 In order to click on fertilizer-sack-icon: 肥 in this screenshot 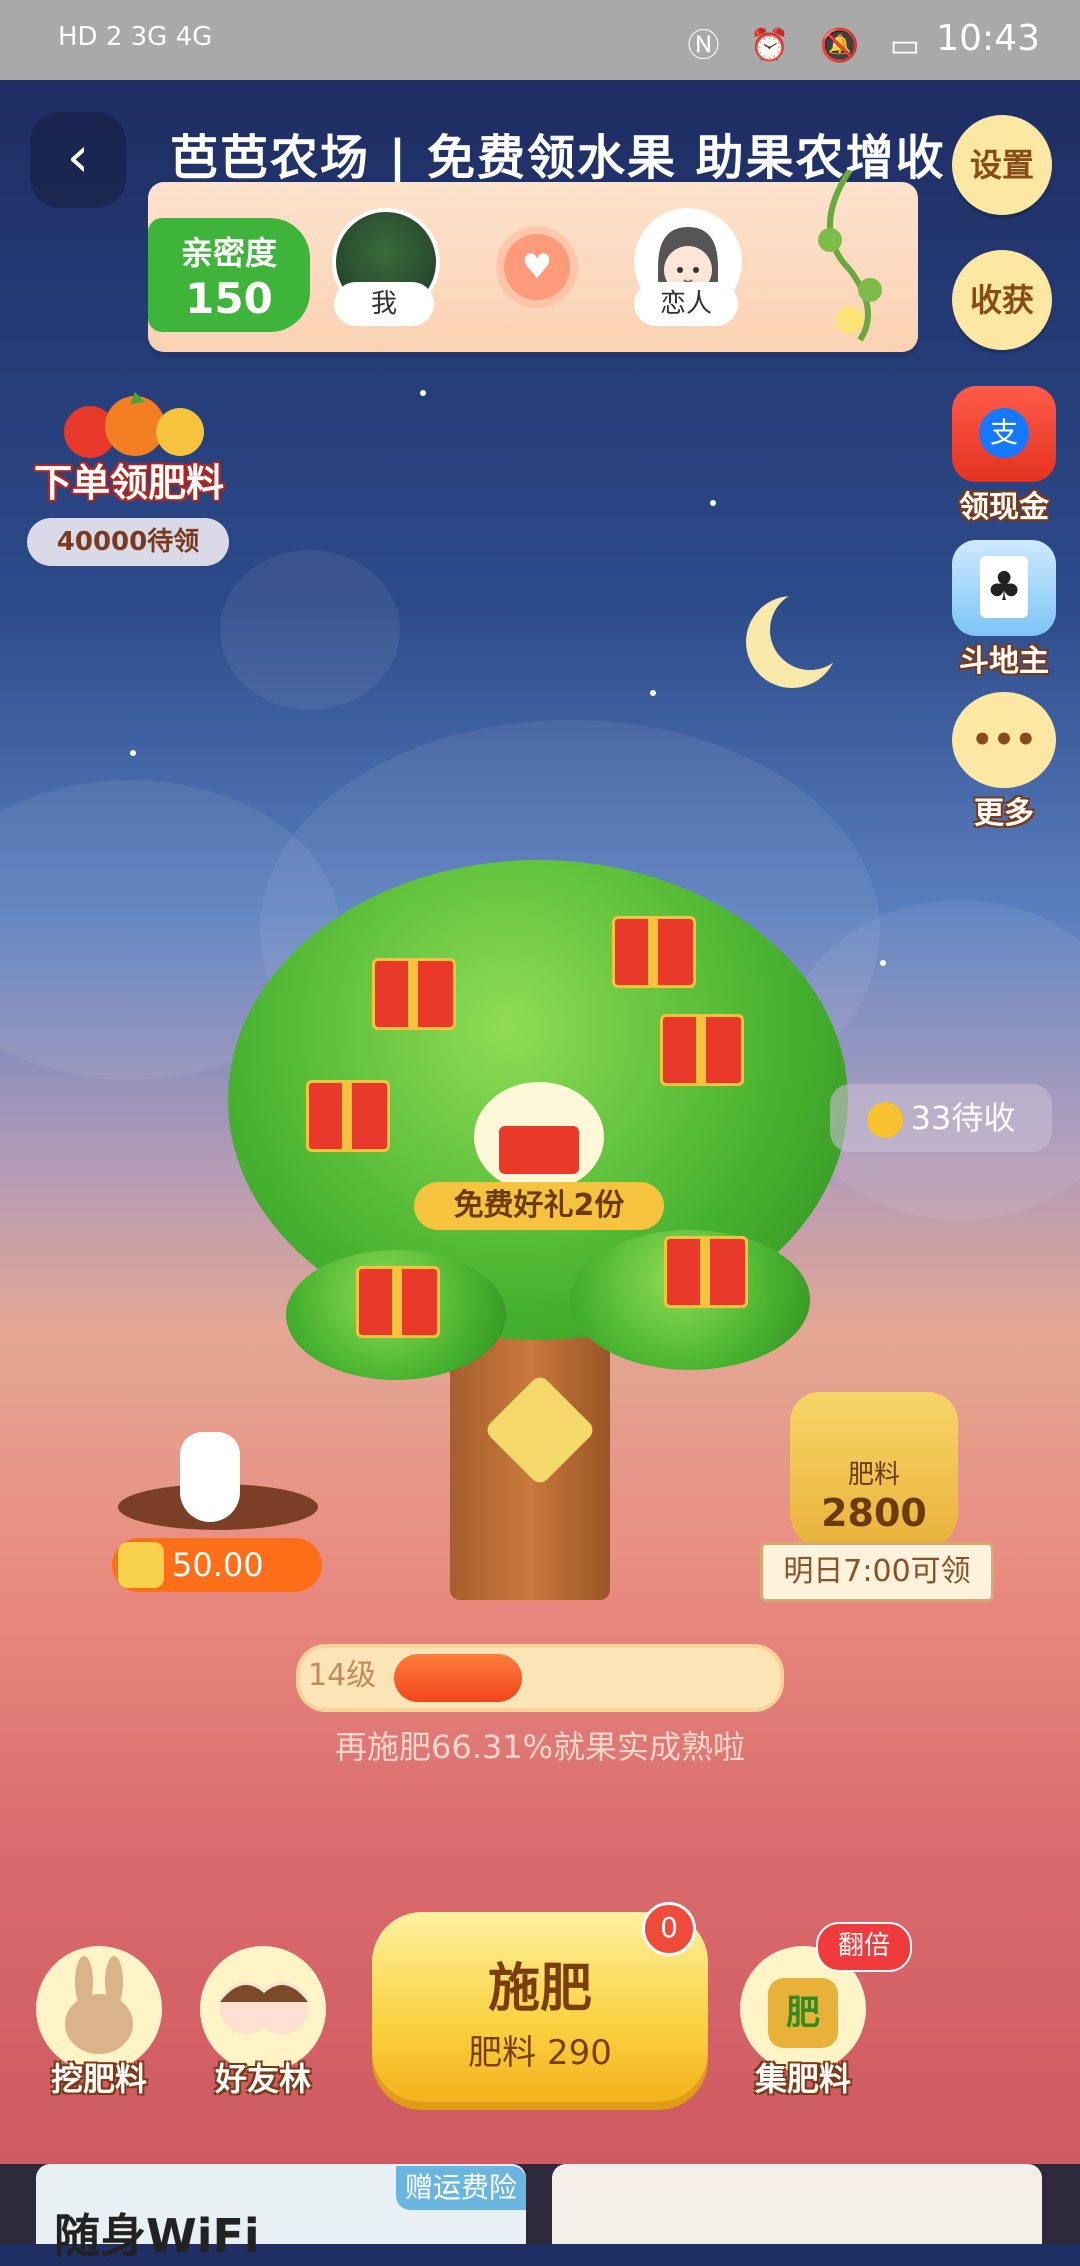, I will do `click(803, 2013)`.